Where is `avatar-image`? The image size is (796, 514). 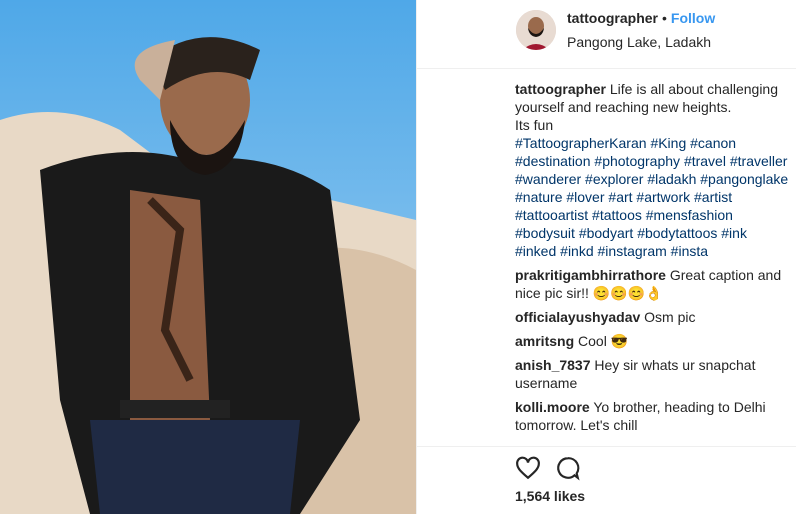 avatar-image is located at coordinates (536, 30).